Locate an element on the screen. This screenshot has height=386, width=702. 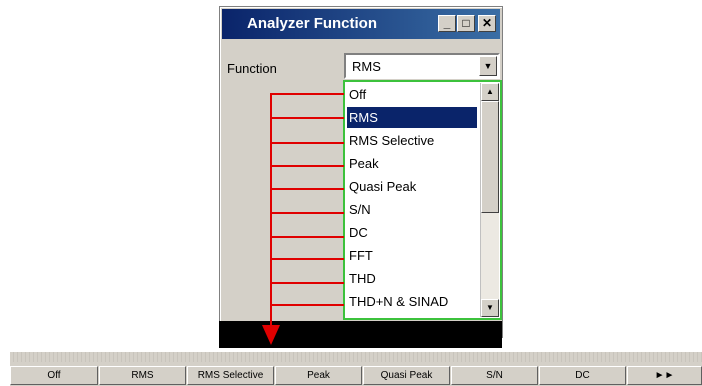
list-item-thd-n-sinad: THD+N & SINAD is located at coordinates (398, 301).